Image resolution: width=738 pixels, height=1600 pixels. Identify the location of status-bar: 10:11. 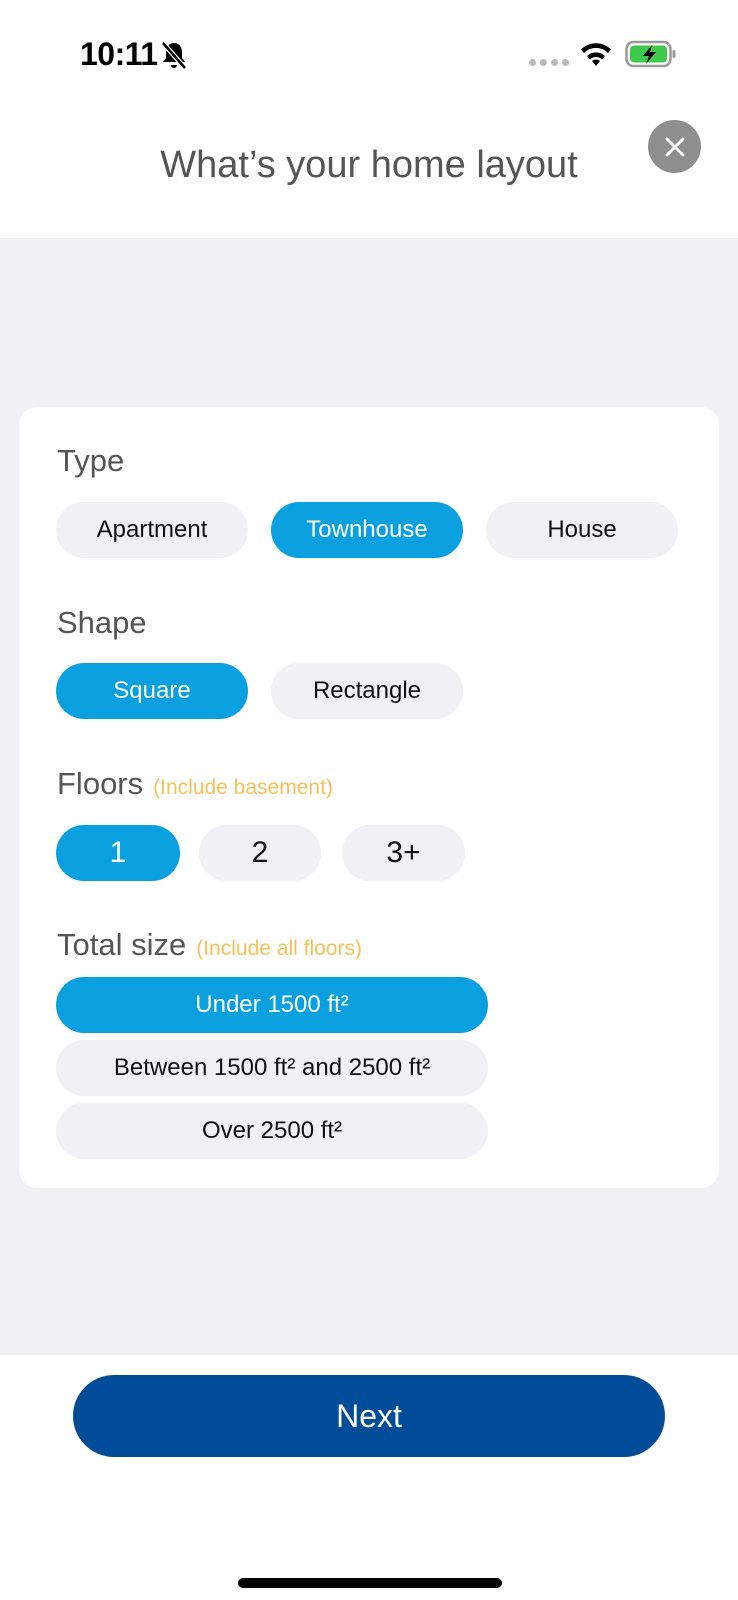
(369, 50).